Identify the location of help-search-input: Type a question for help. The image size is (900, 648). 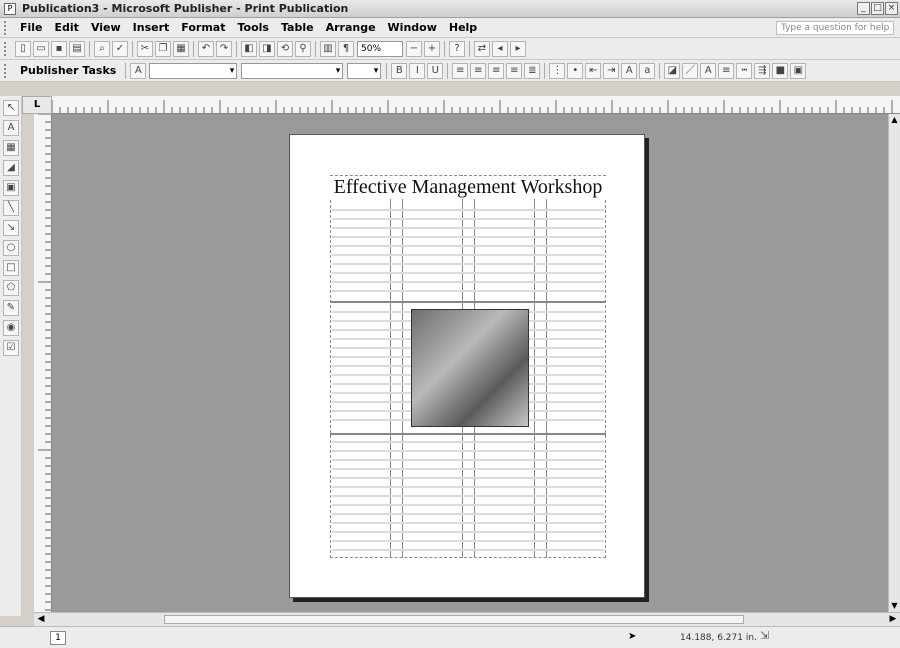
(835, 28).